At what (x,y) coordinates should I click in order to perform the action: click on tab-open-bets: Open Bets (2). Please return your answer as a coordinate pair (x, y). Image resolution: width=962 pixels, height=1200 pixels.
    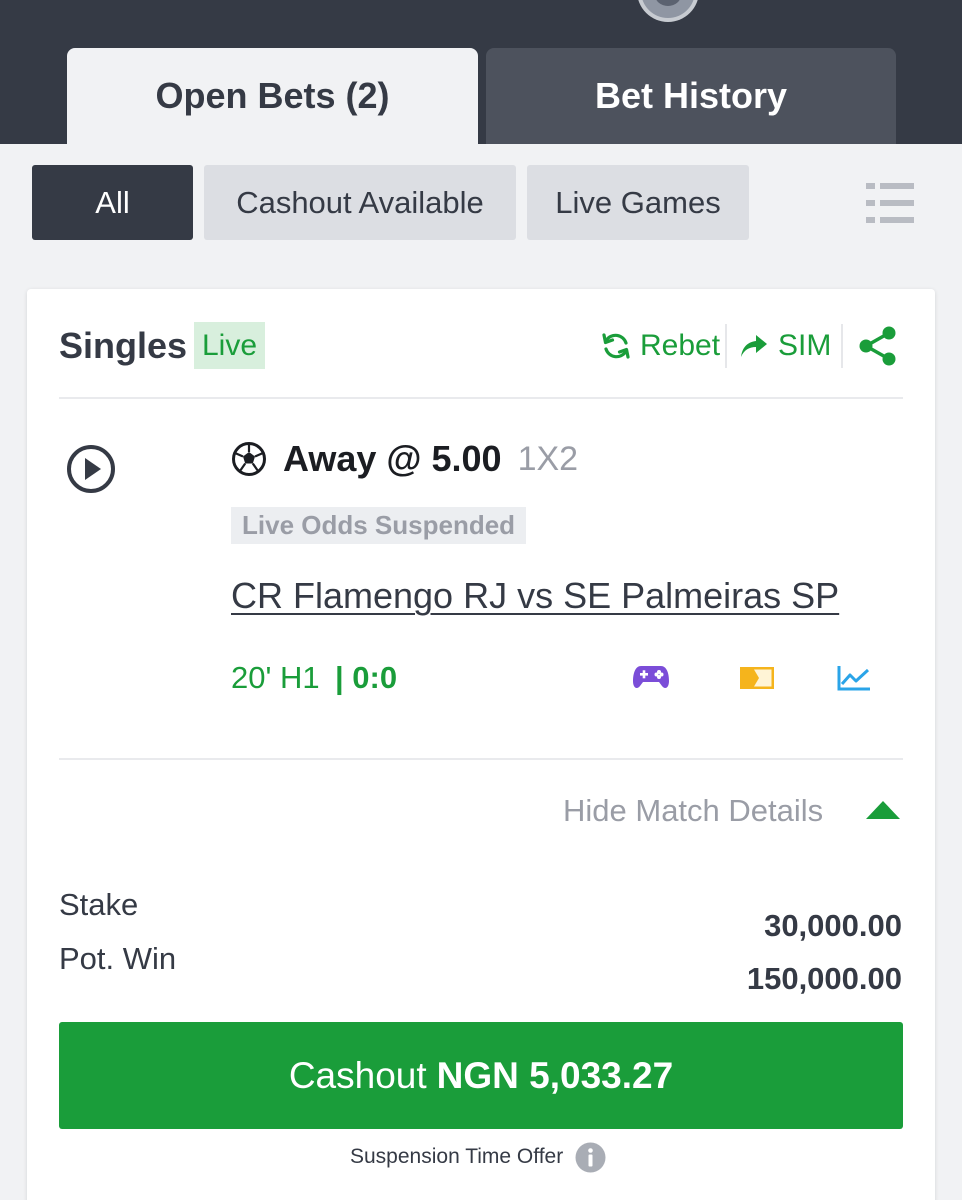
    Looking at the image, I should click on (272, 96).